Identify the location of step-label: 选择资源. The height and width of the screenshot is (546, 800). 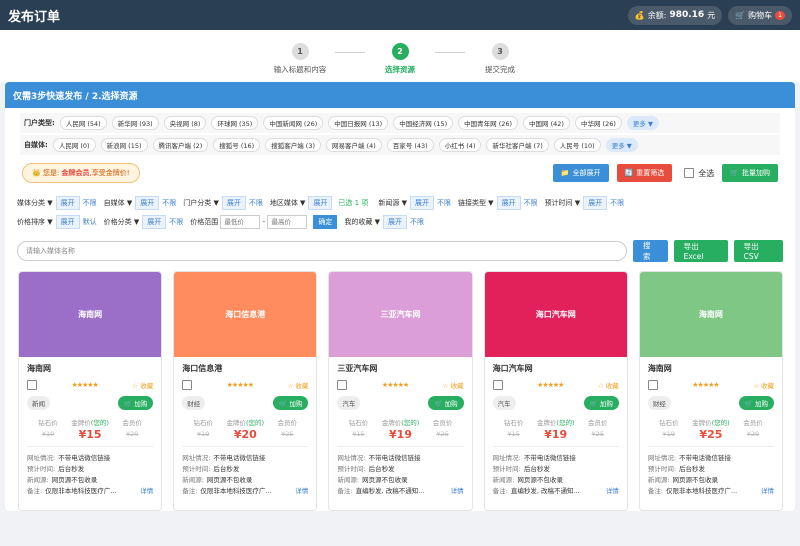
(400, 69).